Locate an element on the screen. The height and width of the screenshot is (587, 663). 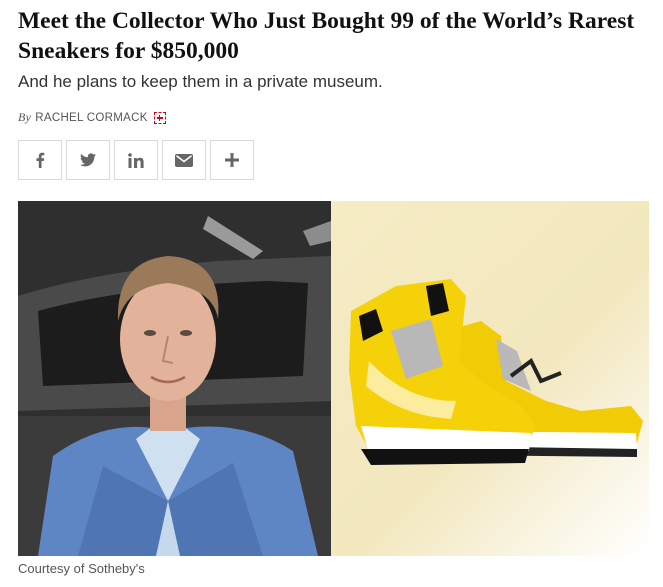
share-facebook-button is located at coordinates (40, 160).